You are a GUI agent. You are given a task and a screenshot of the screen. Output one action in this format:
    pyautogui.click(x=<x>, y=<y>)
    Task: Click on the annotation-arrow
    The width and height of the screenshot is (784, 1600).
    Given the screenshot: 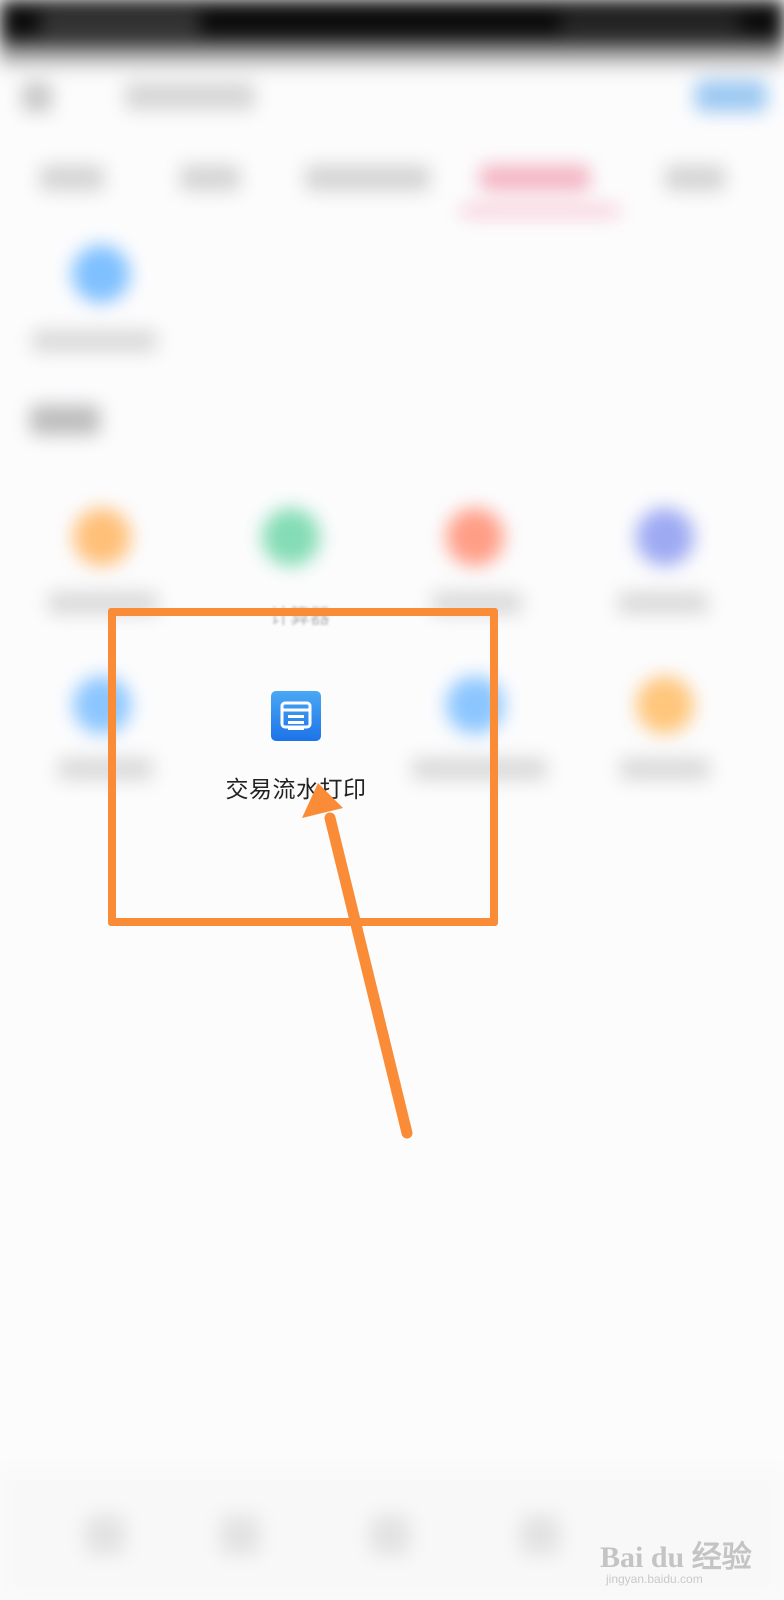 What is the action you would take?
    pyautogui.click(x=357, y=961)
    